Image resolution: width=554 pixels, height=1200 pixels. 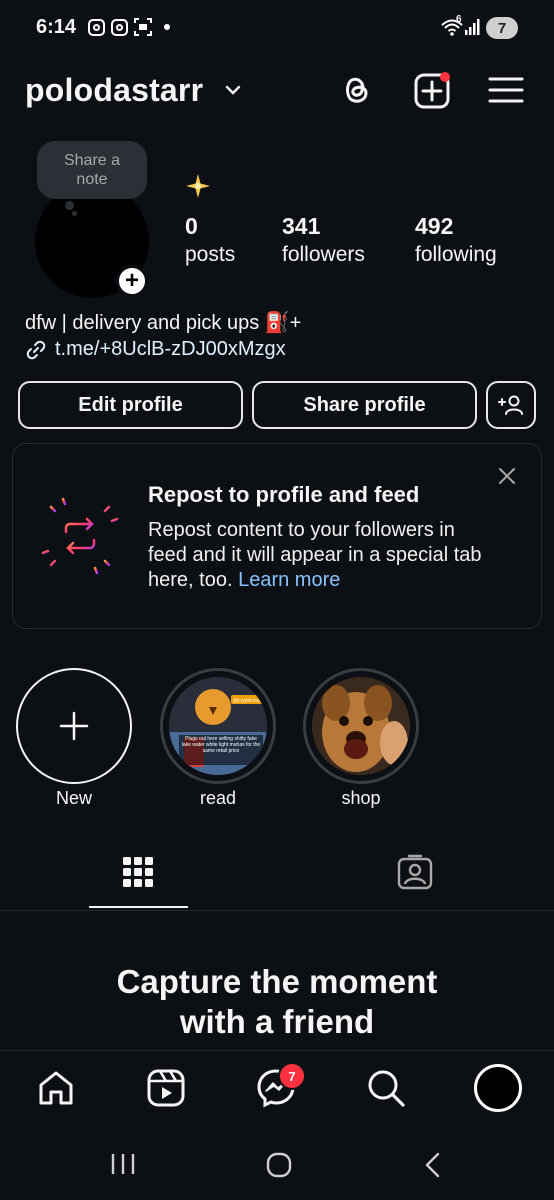 I want to click on empty-state-line2: with a friend, so click(x=277, y=1021).